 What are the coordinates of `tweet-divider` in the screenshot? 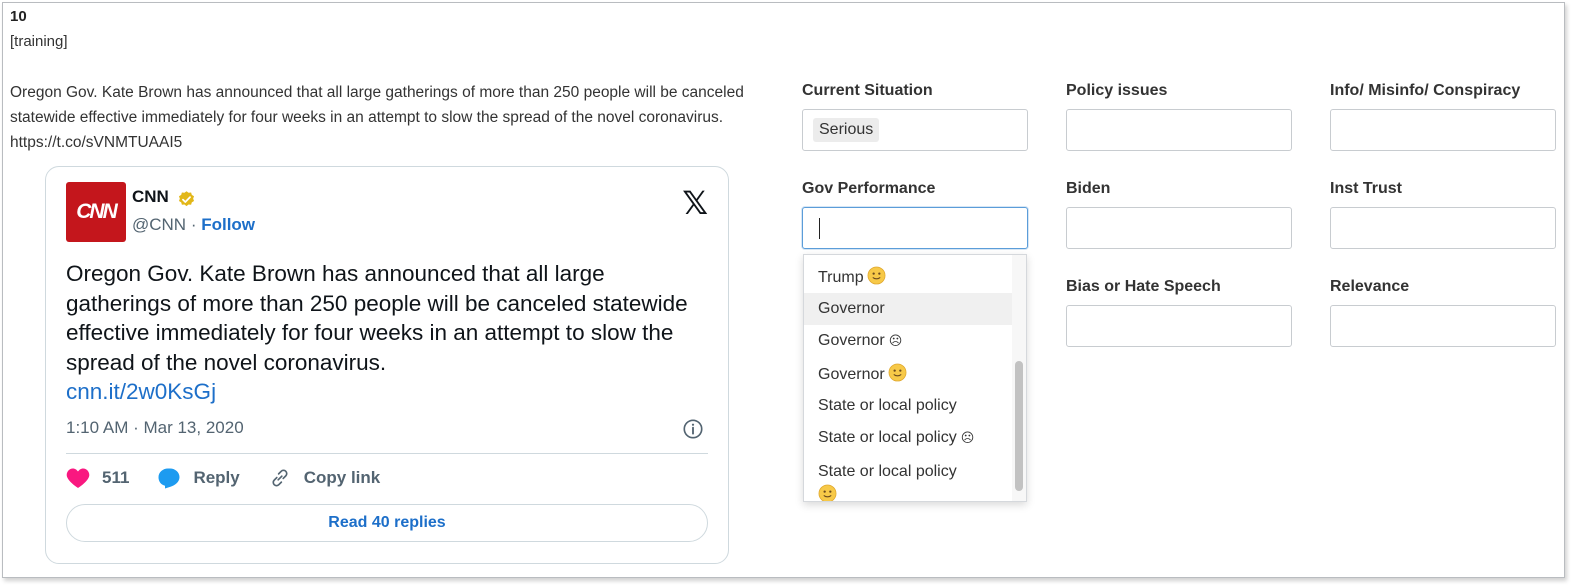 It's located at (387, 453).